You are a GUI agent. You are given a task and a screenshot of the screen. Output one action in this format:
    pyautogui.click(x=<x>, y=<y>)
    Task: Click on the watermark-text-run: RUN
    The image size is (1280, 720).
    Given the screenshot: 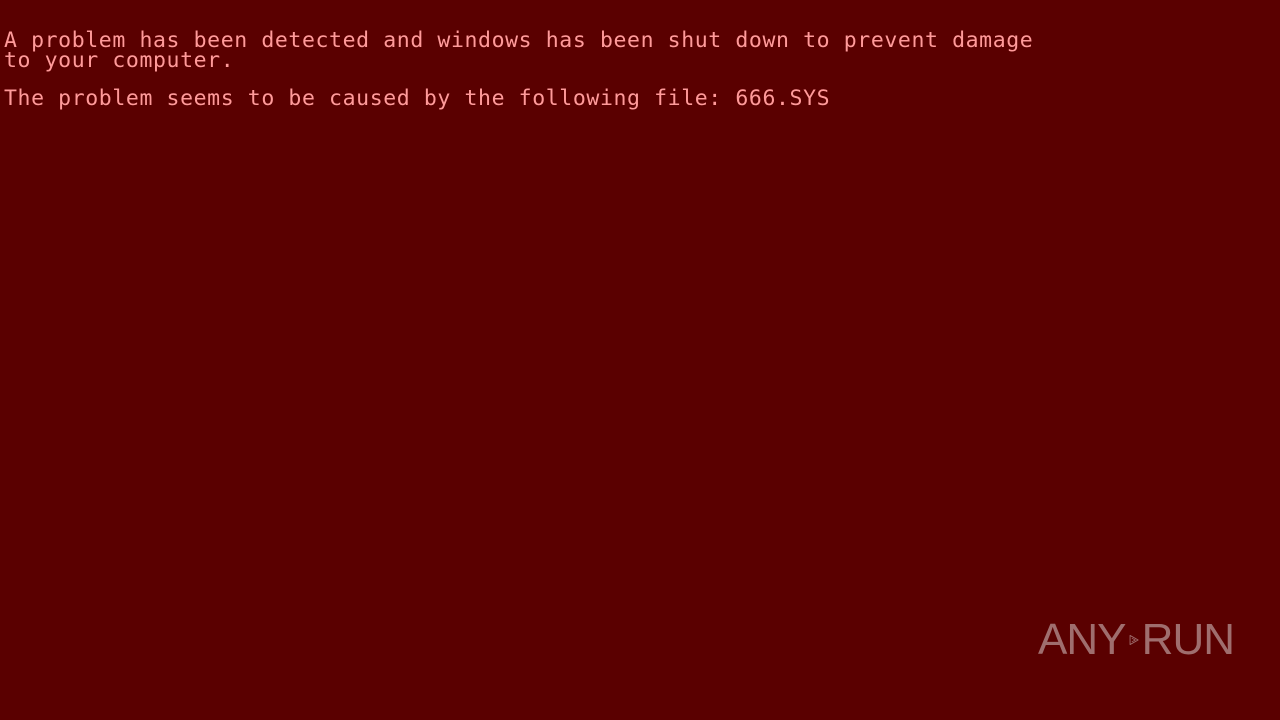 What is the action you would take?
    pyautogui.click(x=1188, y=639)
    